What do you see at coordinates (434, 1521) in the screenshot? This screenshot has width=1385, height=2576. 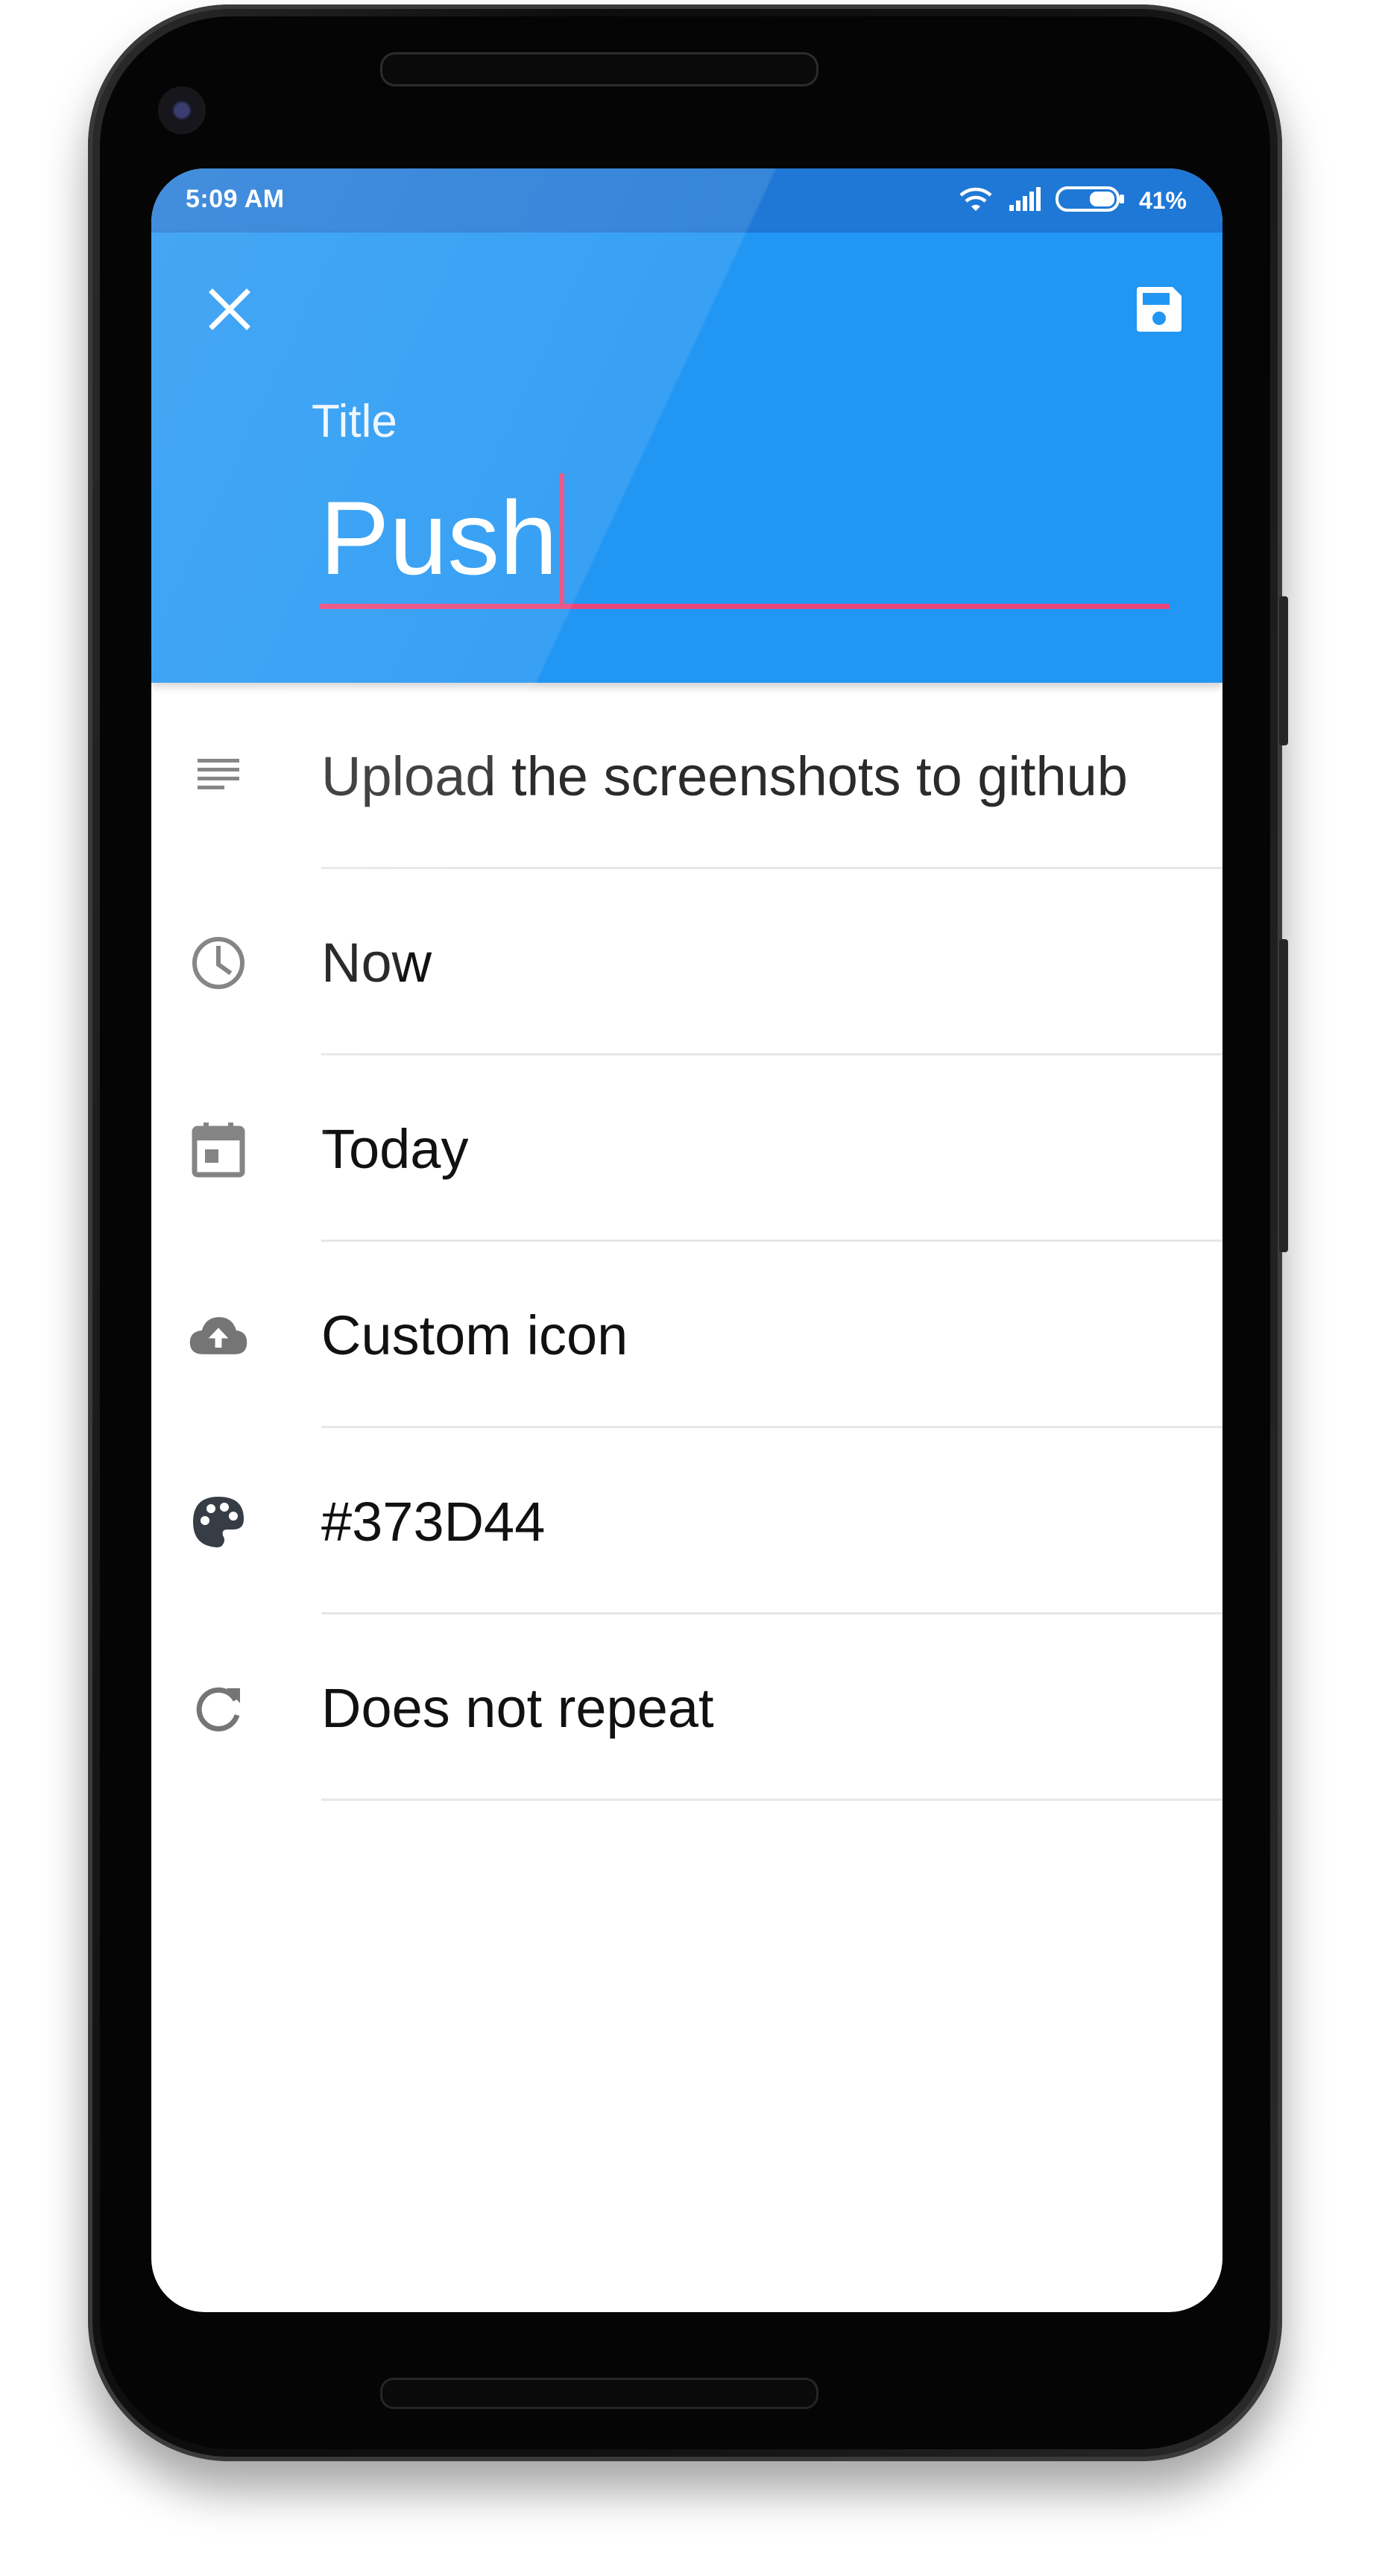 I see `color-text: #373D44` at bounding box center [434, 1521].